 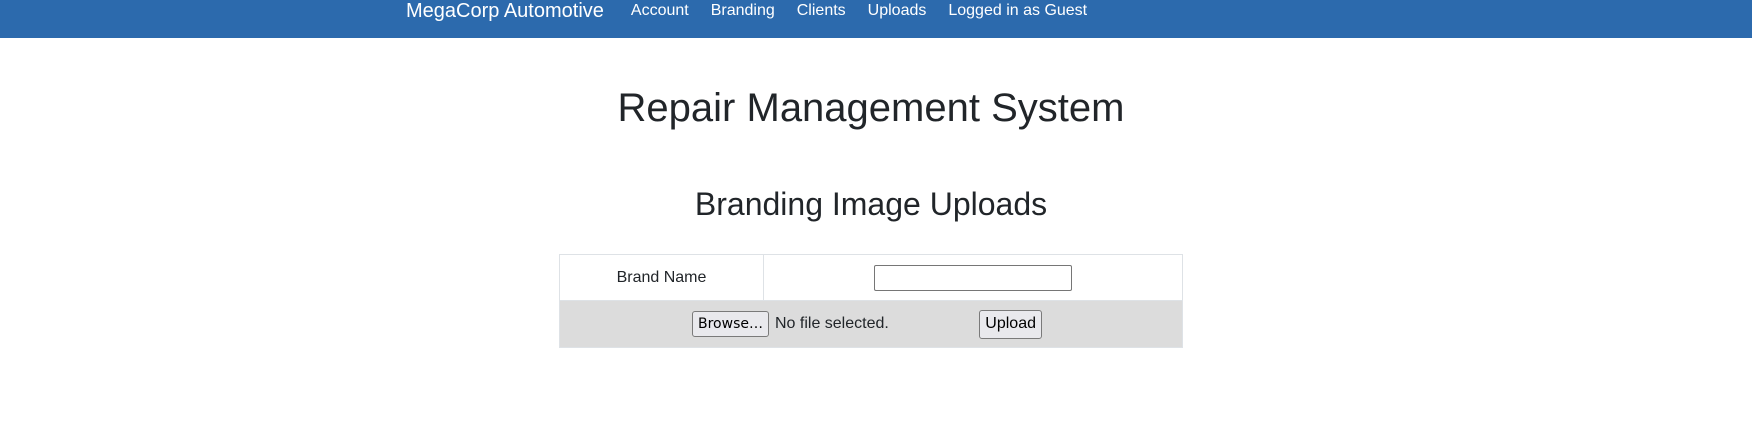 I want to click on brand-name-row: Brand Name, so click(x=871, y=277).